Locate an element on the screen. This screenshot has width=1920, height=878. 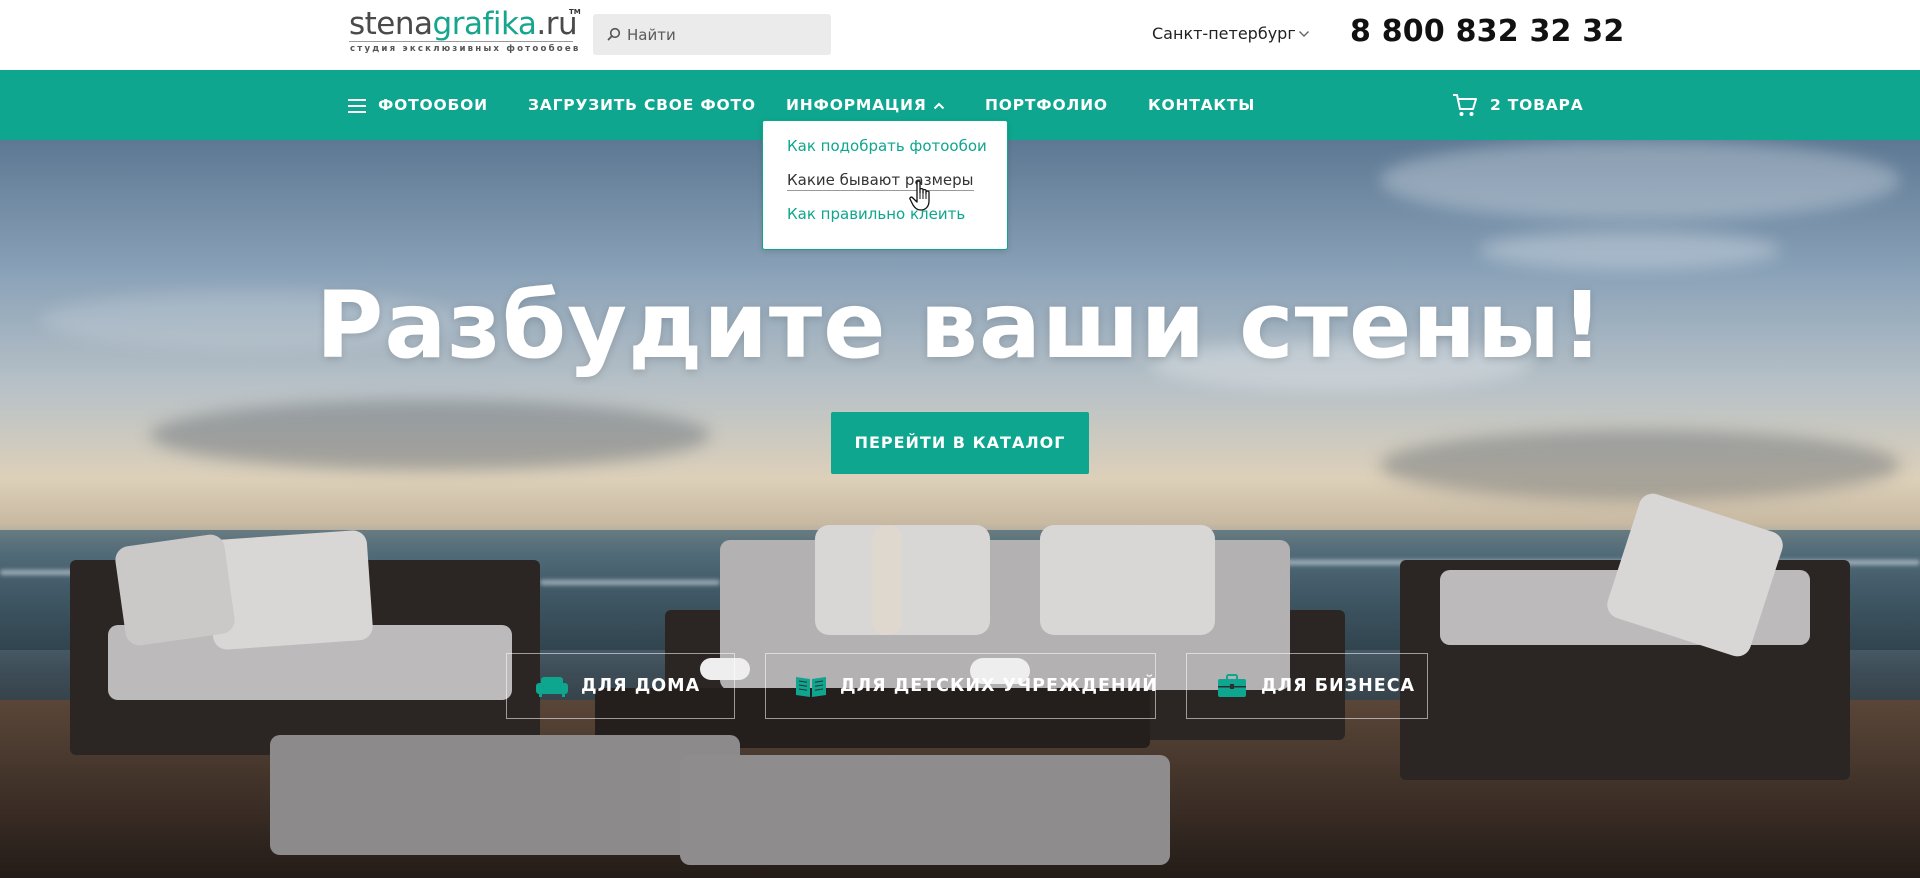
nav-item-information-label: ИНФОРМАЦИЯ is located at coordinates (856, 105).